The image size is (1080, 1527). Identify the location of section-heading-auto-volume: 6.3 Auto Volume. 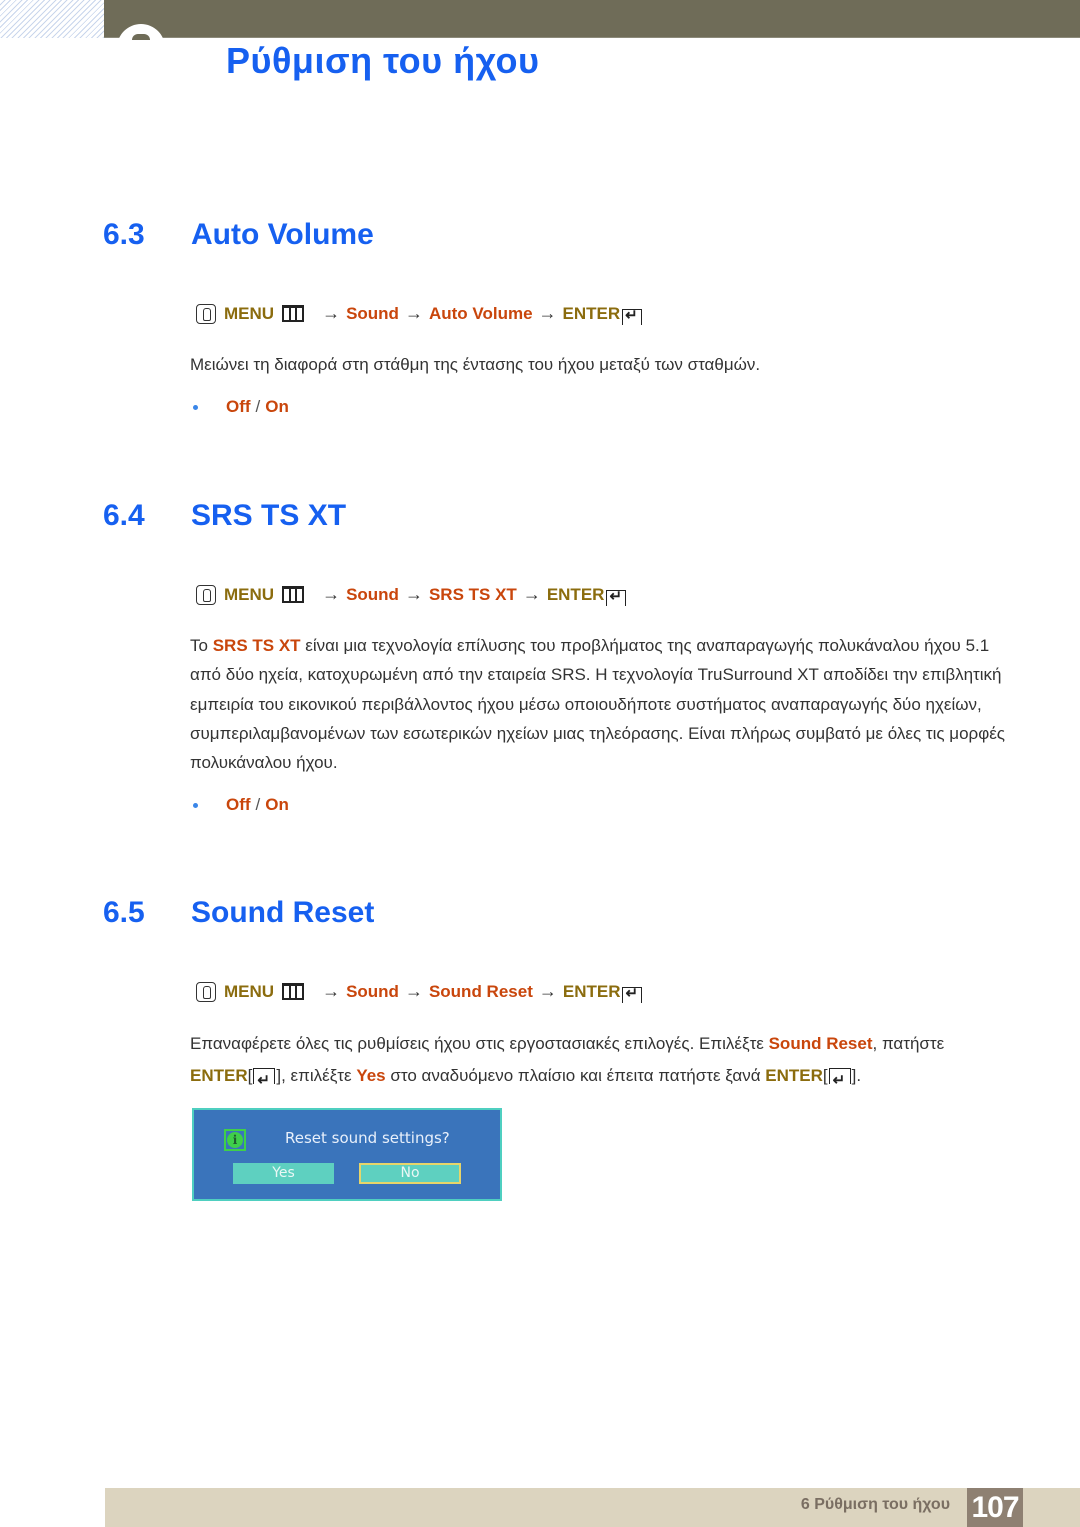
(238, 235).